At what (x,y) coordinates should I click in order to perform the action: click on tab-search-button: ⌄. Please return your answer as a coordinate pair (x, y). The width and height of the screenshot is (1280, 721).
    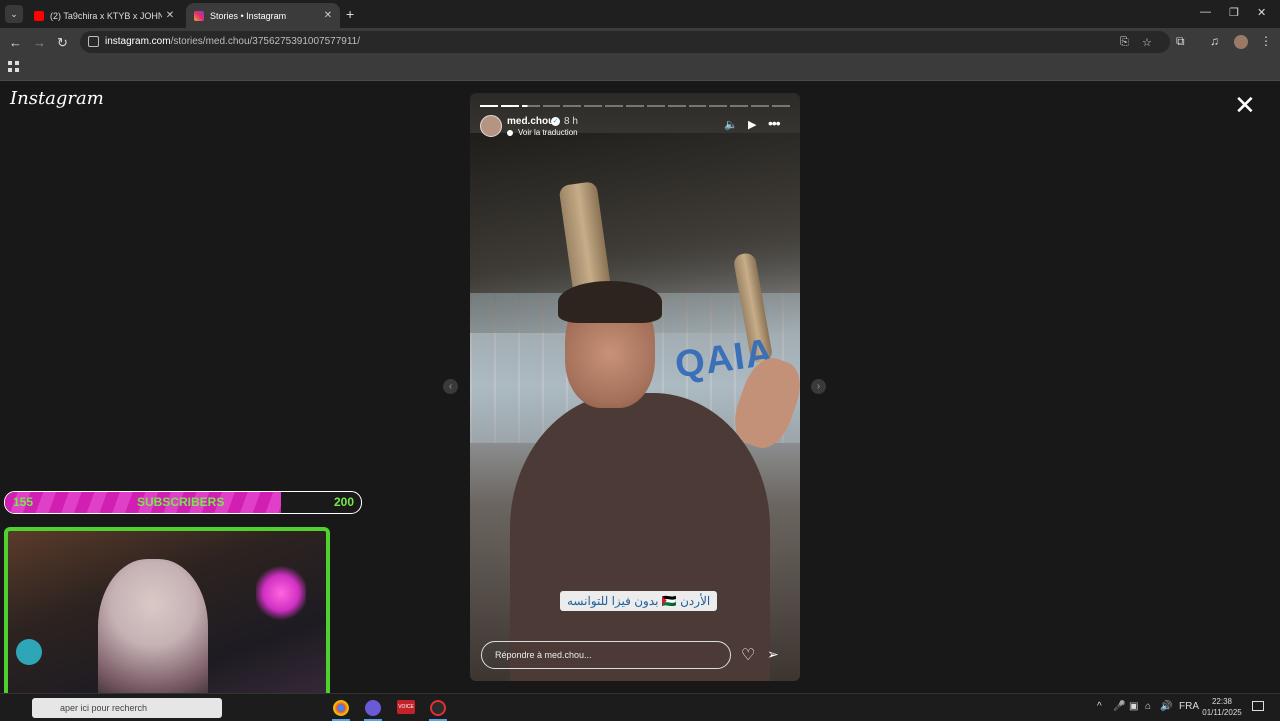
    Looking at the image, I should click on (14, 14).